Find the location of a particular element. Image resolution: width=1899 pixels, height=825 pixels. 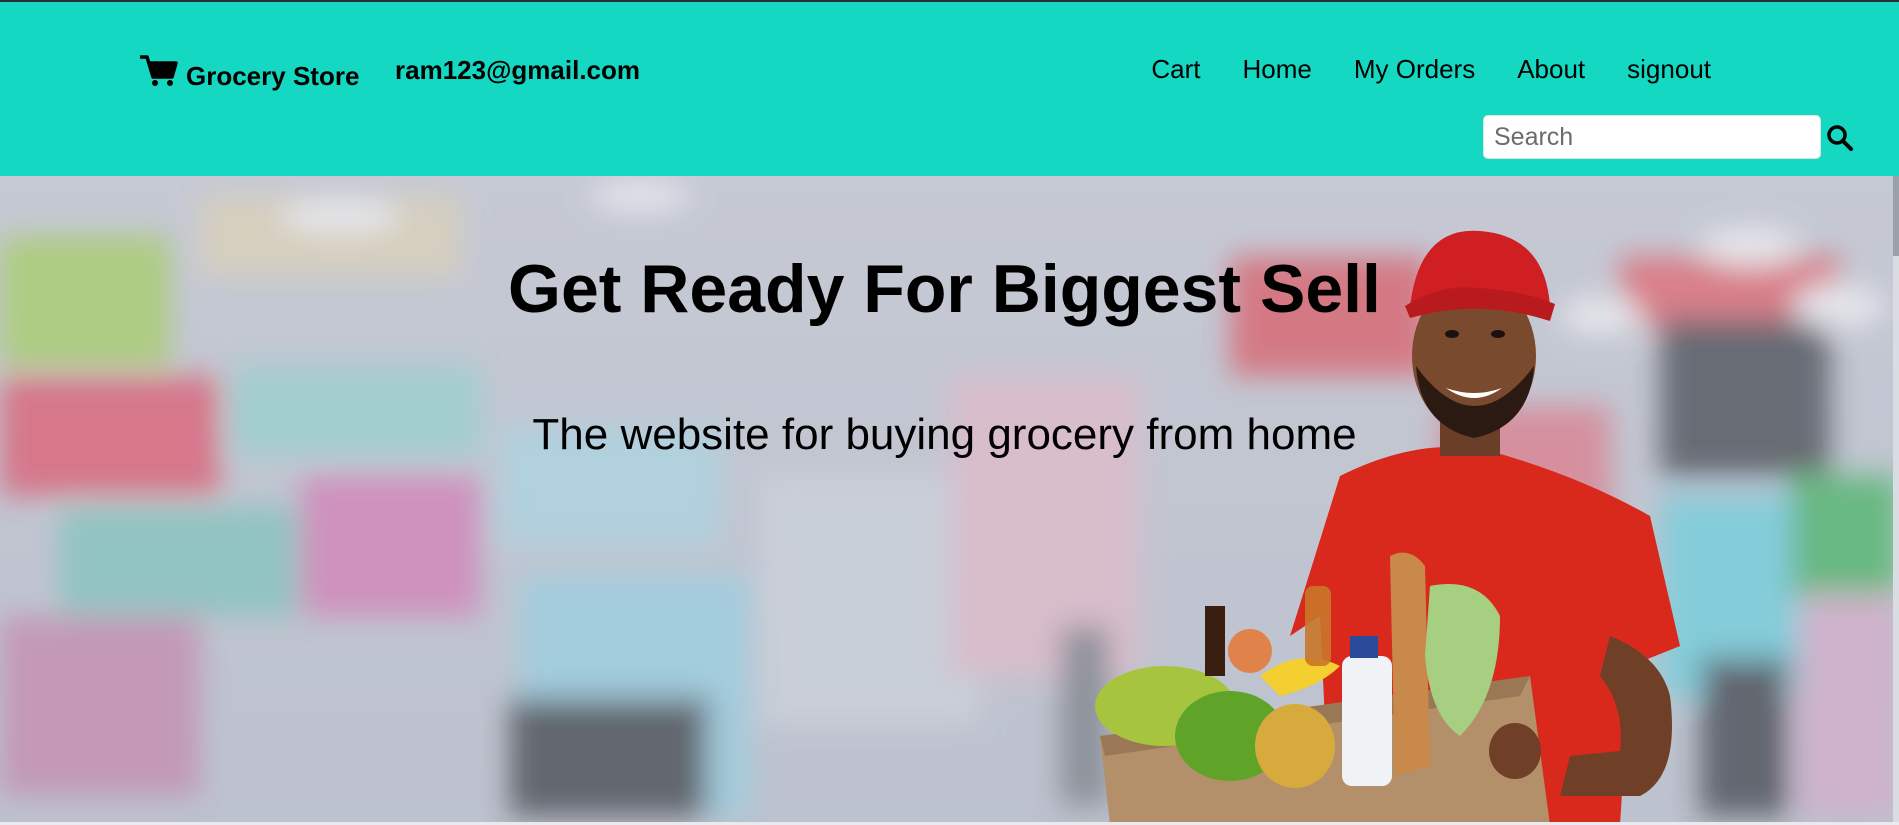

search-icon is located at coordinates (1840, 138).